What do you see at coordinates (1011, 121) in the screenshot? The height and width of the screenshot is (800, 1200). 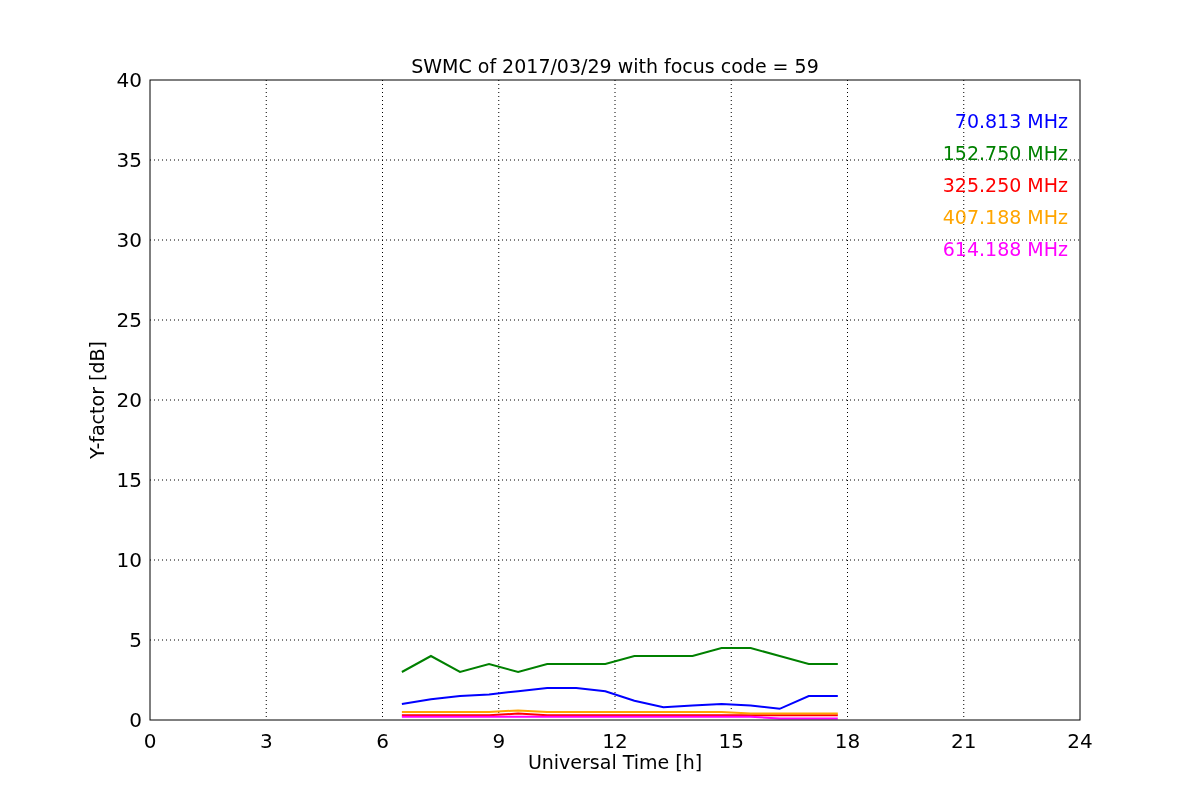 I see `legend-label: 70.813 MHz` at bounding box center [1011, 121].